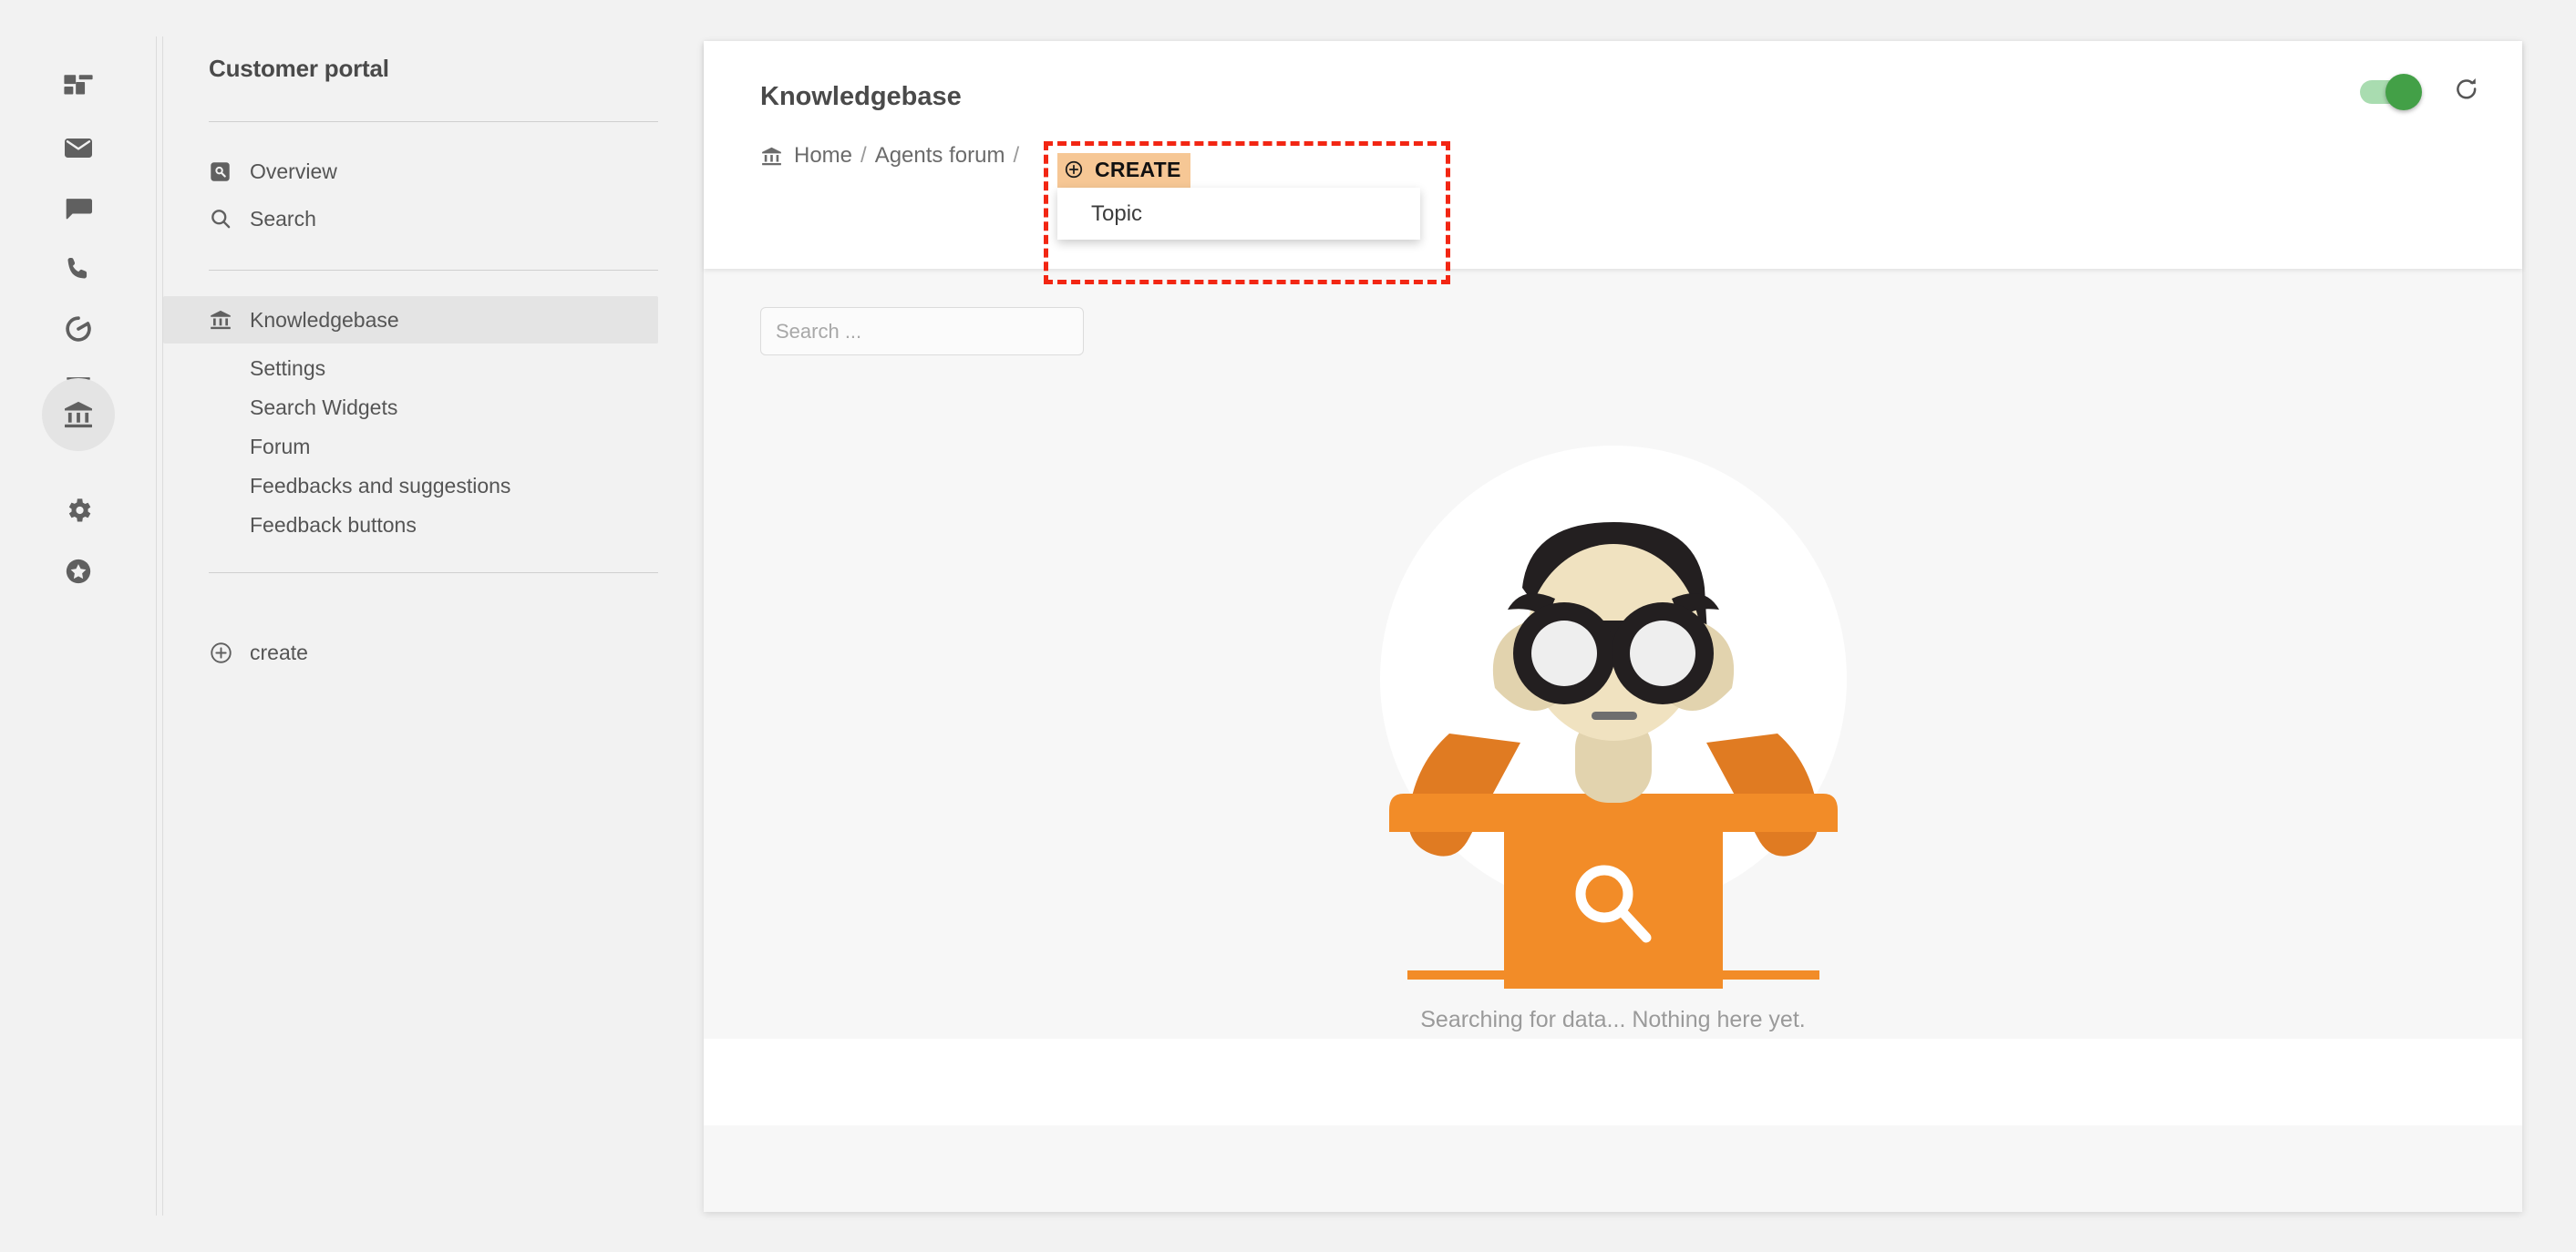  What do you see at coordinates (2403, 91) in the screenshot?
I see `toggle-knob` at bounding box center [2403, 91].